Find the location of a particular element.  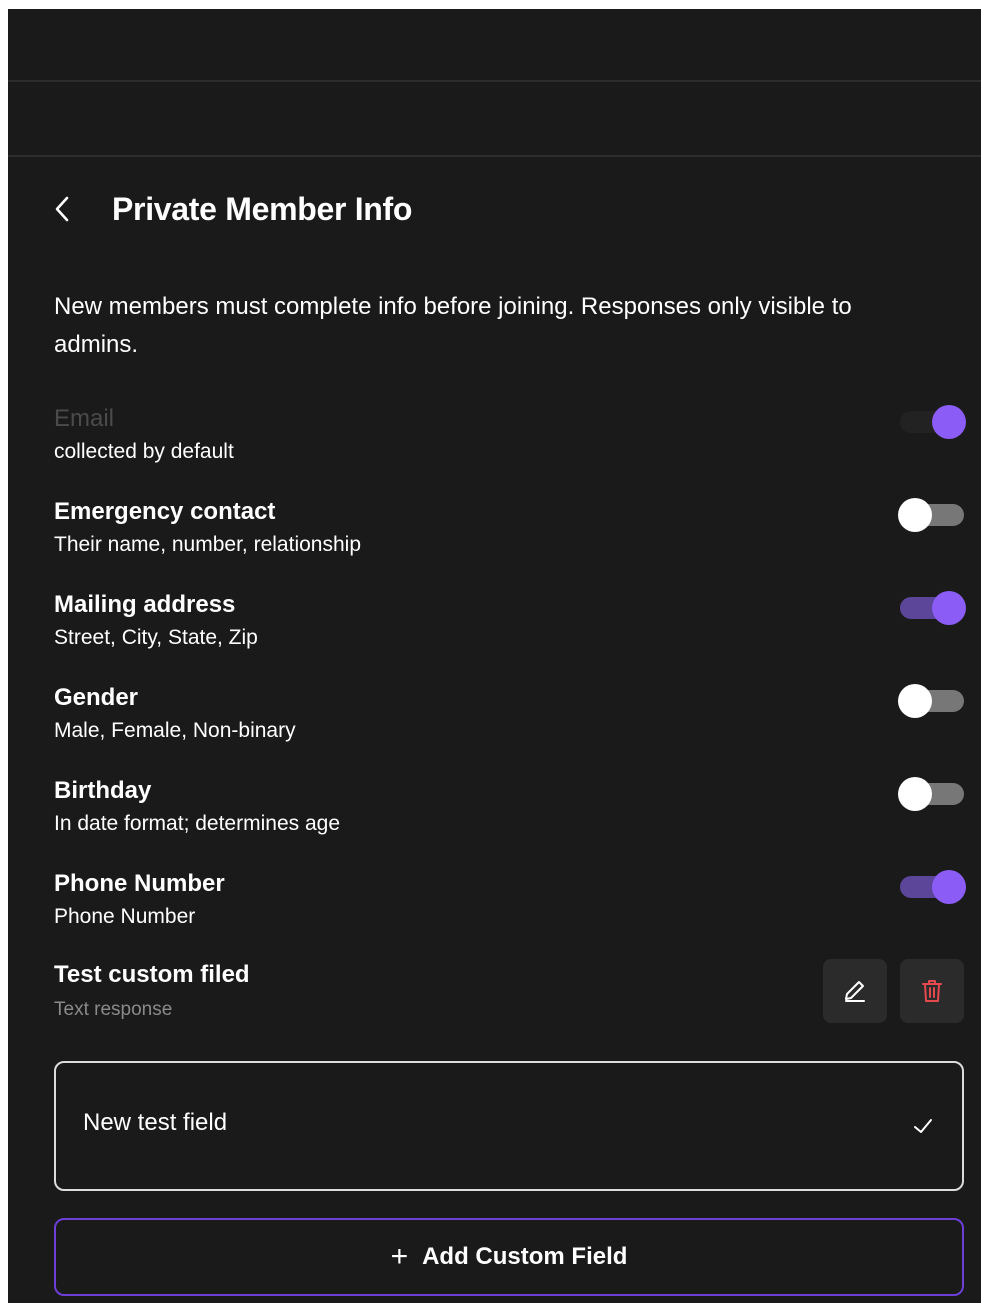

field-row-birthday: Birthday In date format; determines age is located at coordinates (509, 813).